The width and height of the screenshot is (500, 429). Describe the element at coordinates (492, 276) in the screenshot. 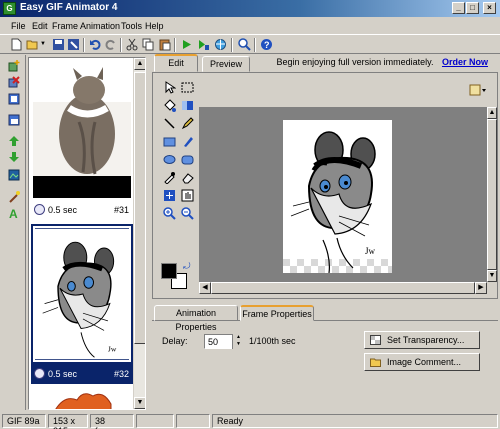

I see `canvas-scroll-down-button: ▼` at that location.